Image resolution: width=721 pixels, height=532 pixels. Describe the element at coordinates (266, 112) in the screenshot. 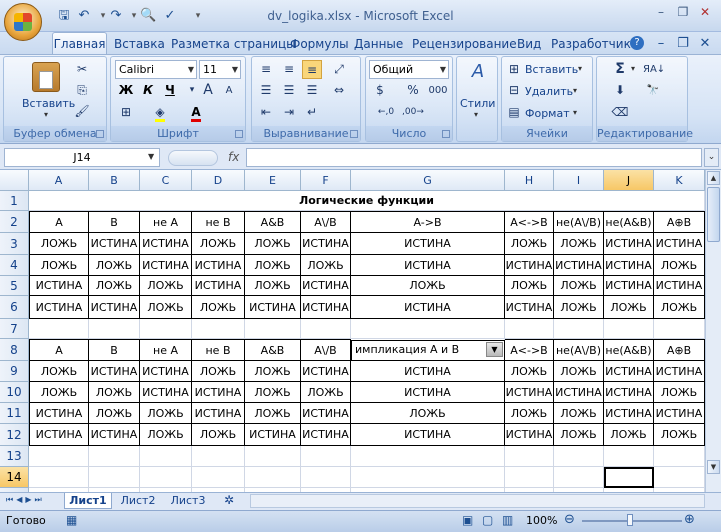

I see `decrease-indent-icon: ⇤` at that location.